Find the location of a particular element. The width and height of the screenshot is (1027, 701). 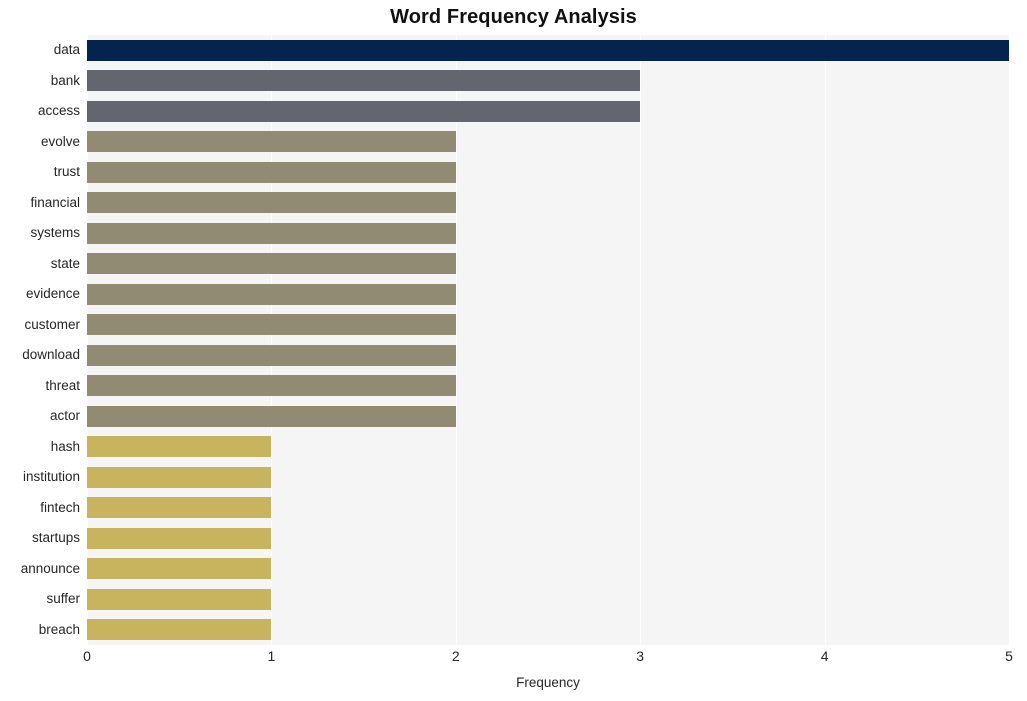

x-axis-tick-label: 1 is located at coordinates (271, 656).